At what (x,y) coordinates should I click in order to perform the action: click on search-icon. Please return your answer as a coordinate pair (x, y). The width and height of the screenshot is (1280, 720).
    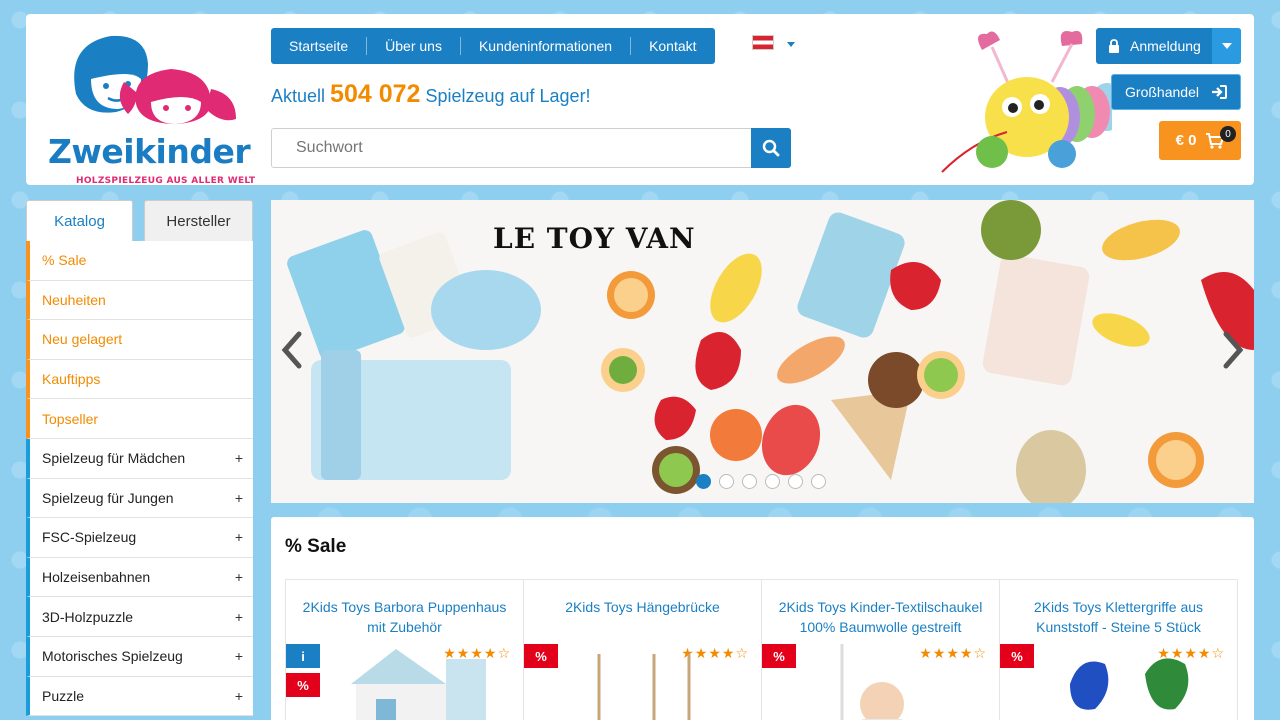
    Looking at the image, I should click on (771, 148).